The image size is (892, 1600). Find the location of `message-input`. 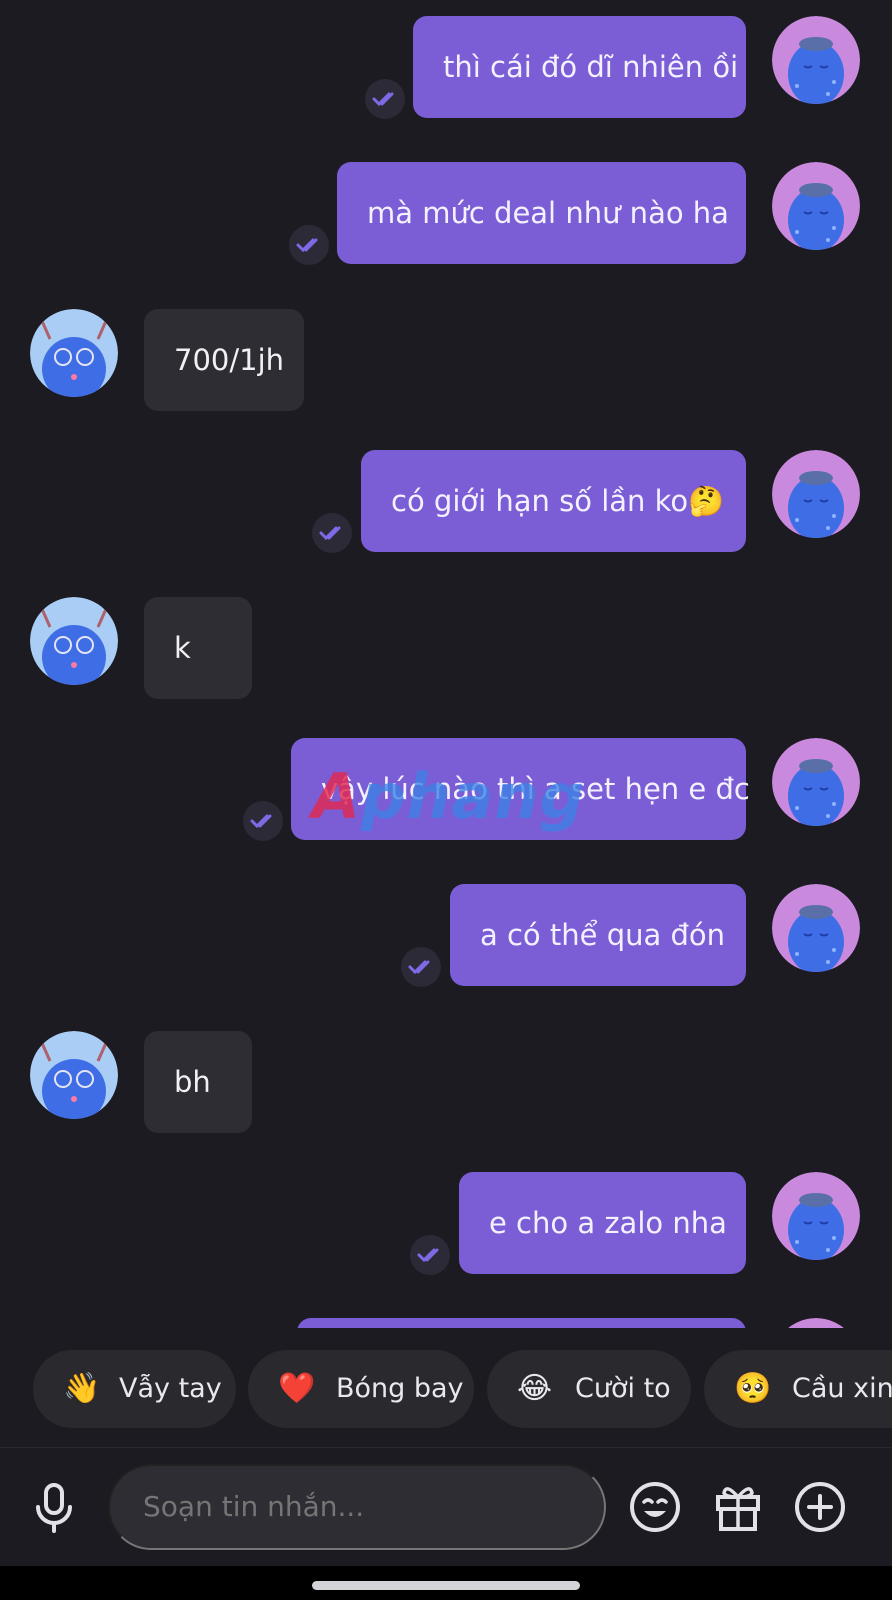

message-input is located at coordinates (357, 1507).